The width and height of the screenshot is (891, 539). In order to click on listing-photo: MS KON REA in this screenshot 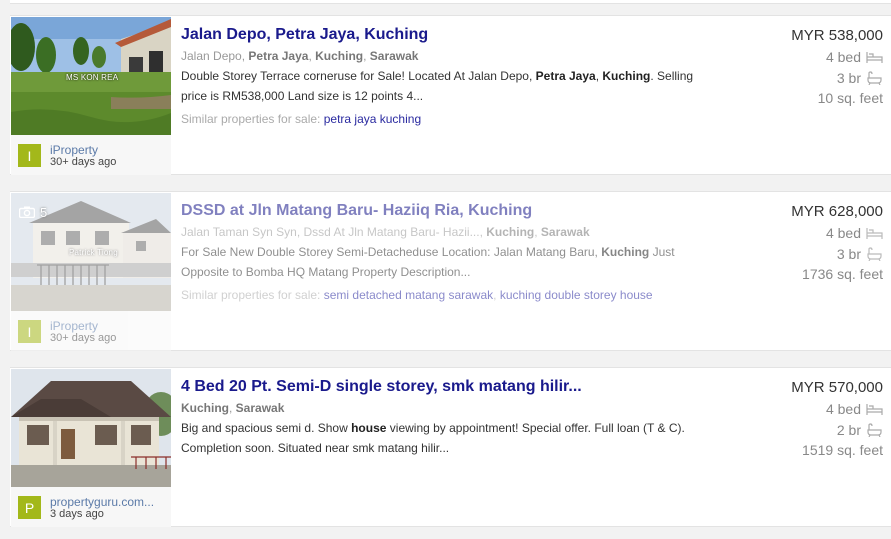, I will do `click(91, 76)`.